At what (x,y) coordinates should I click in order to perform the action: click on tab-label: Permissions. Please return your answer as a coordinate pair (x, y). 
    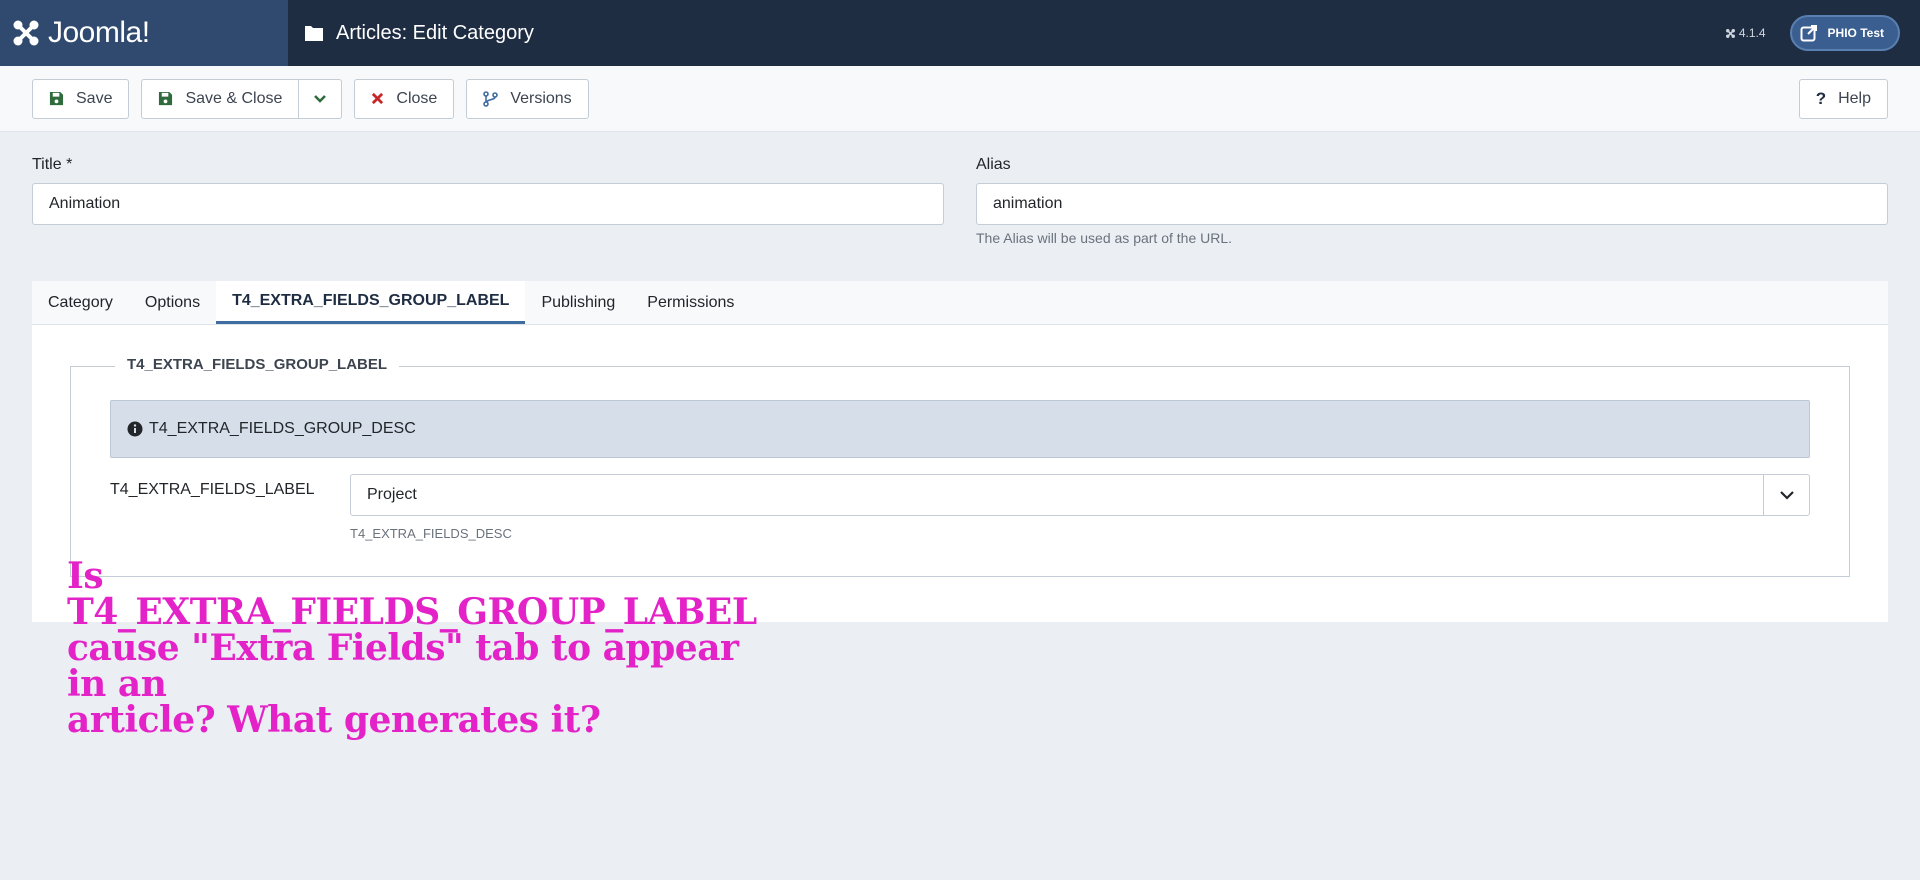
    Looking at the image, I should click on (691, 302).